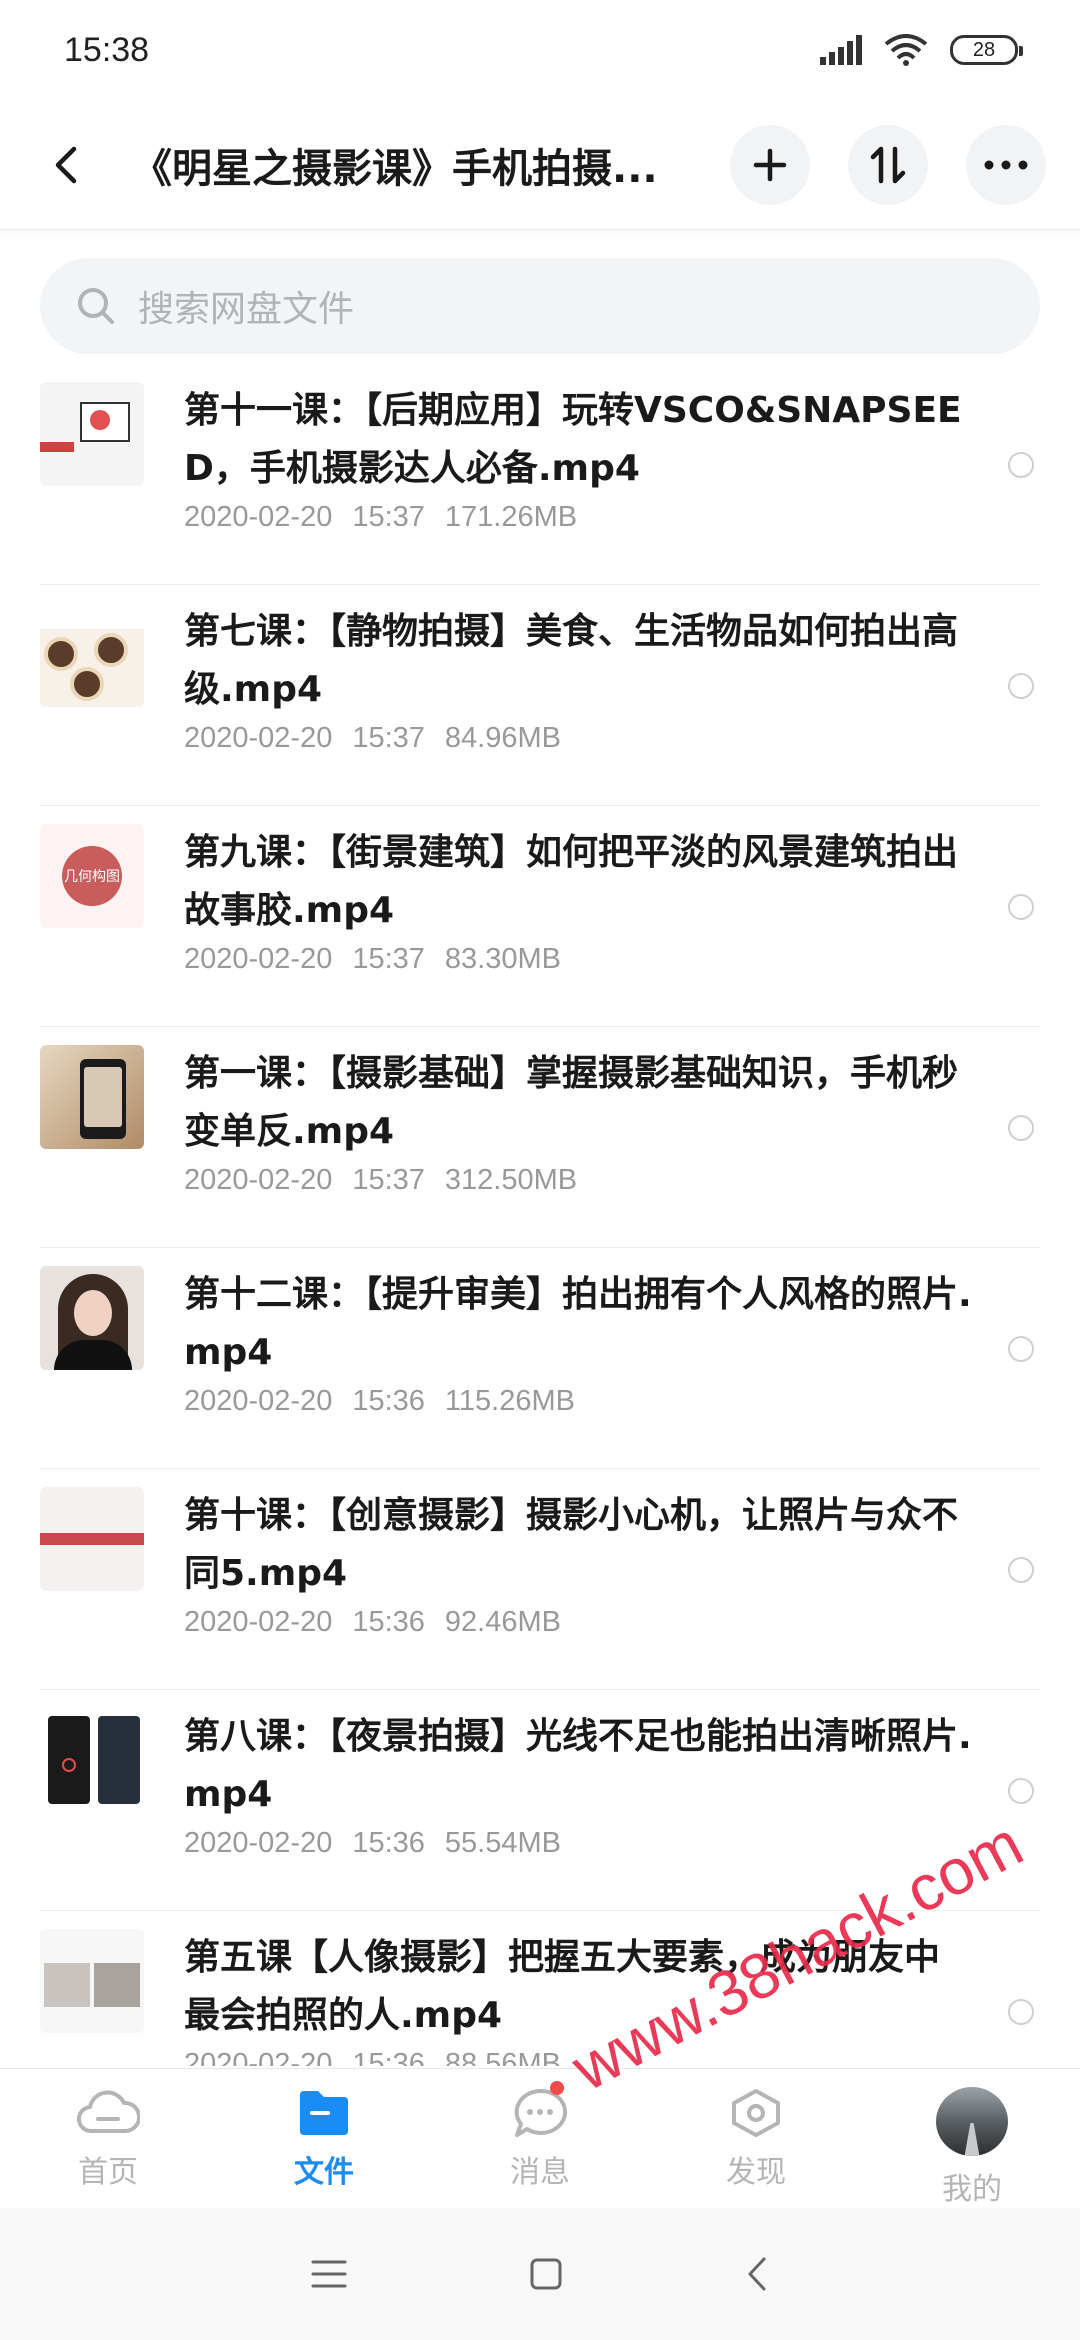 This screenshot has width=1080, height=2340. I want to click on file-meta: 2020-02-20 15:36 55.54MB, so click(372, 1843).